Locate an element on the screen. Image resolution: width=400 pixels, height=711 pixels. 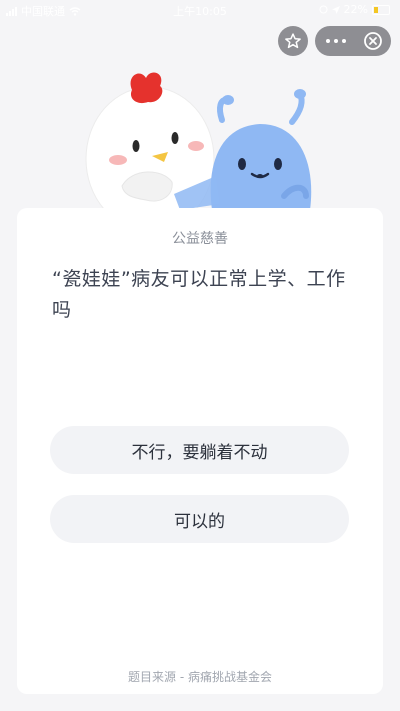
answer-option-2: 可以的 is located at coordinates (199, 519).